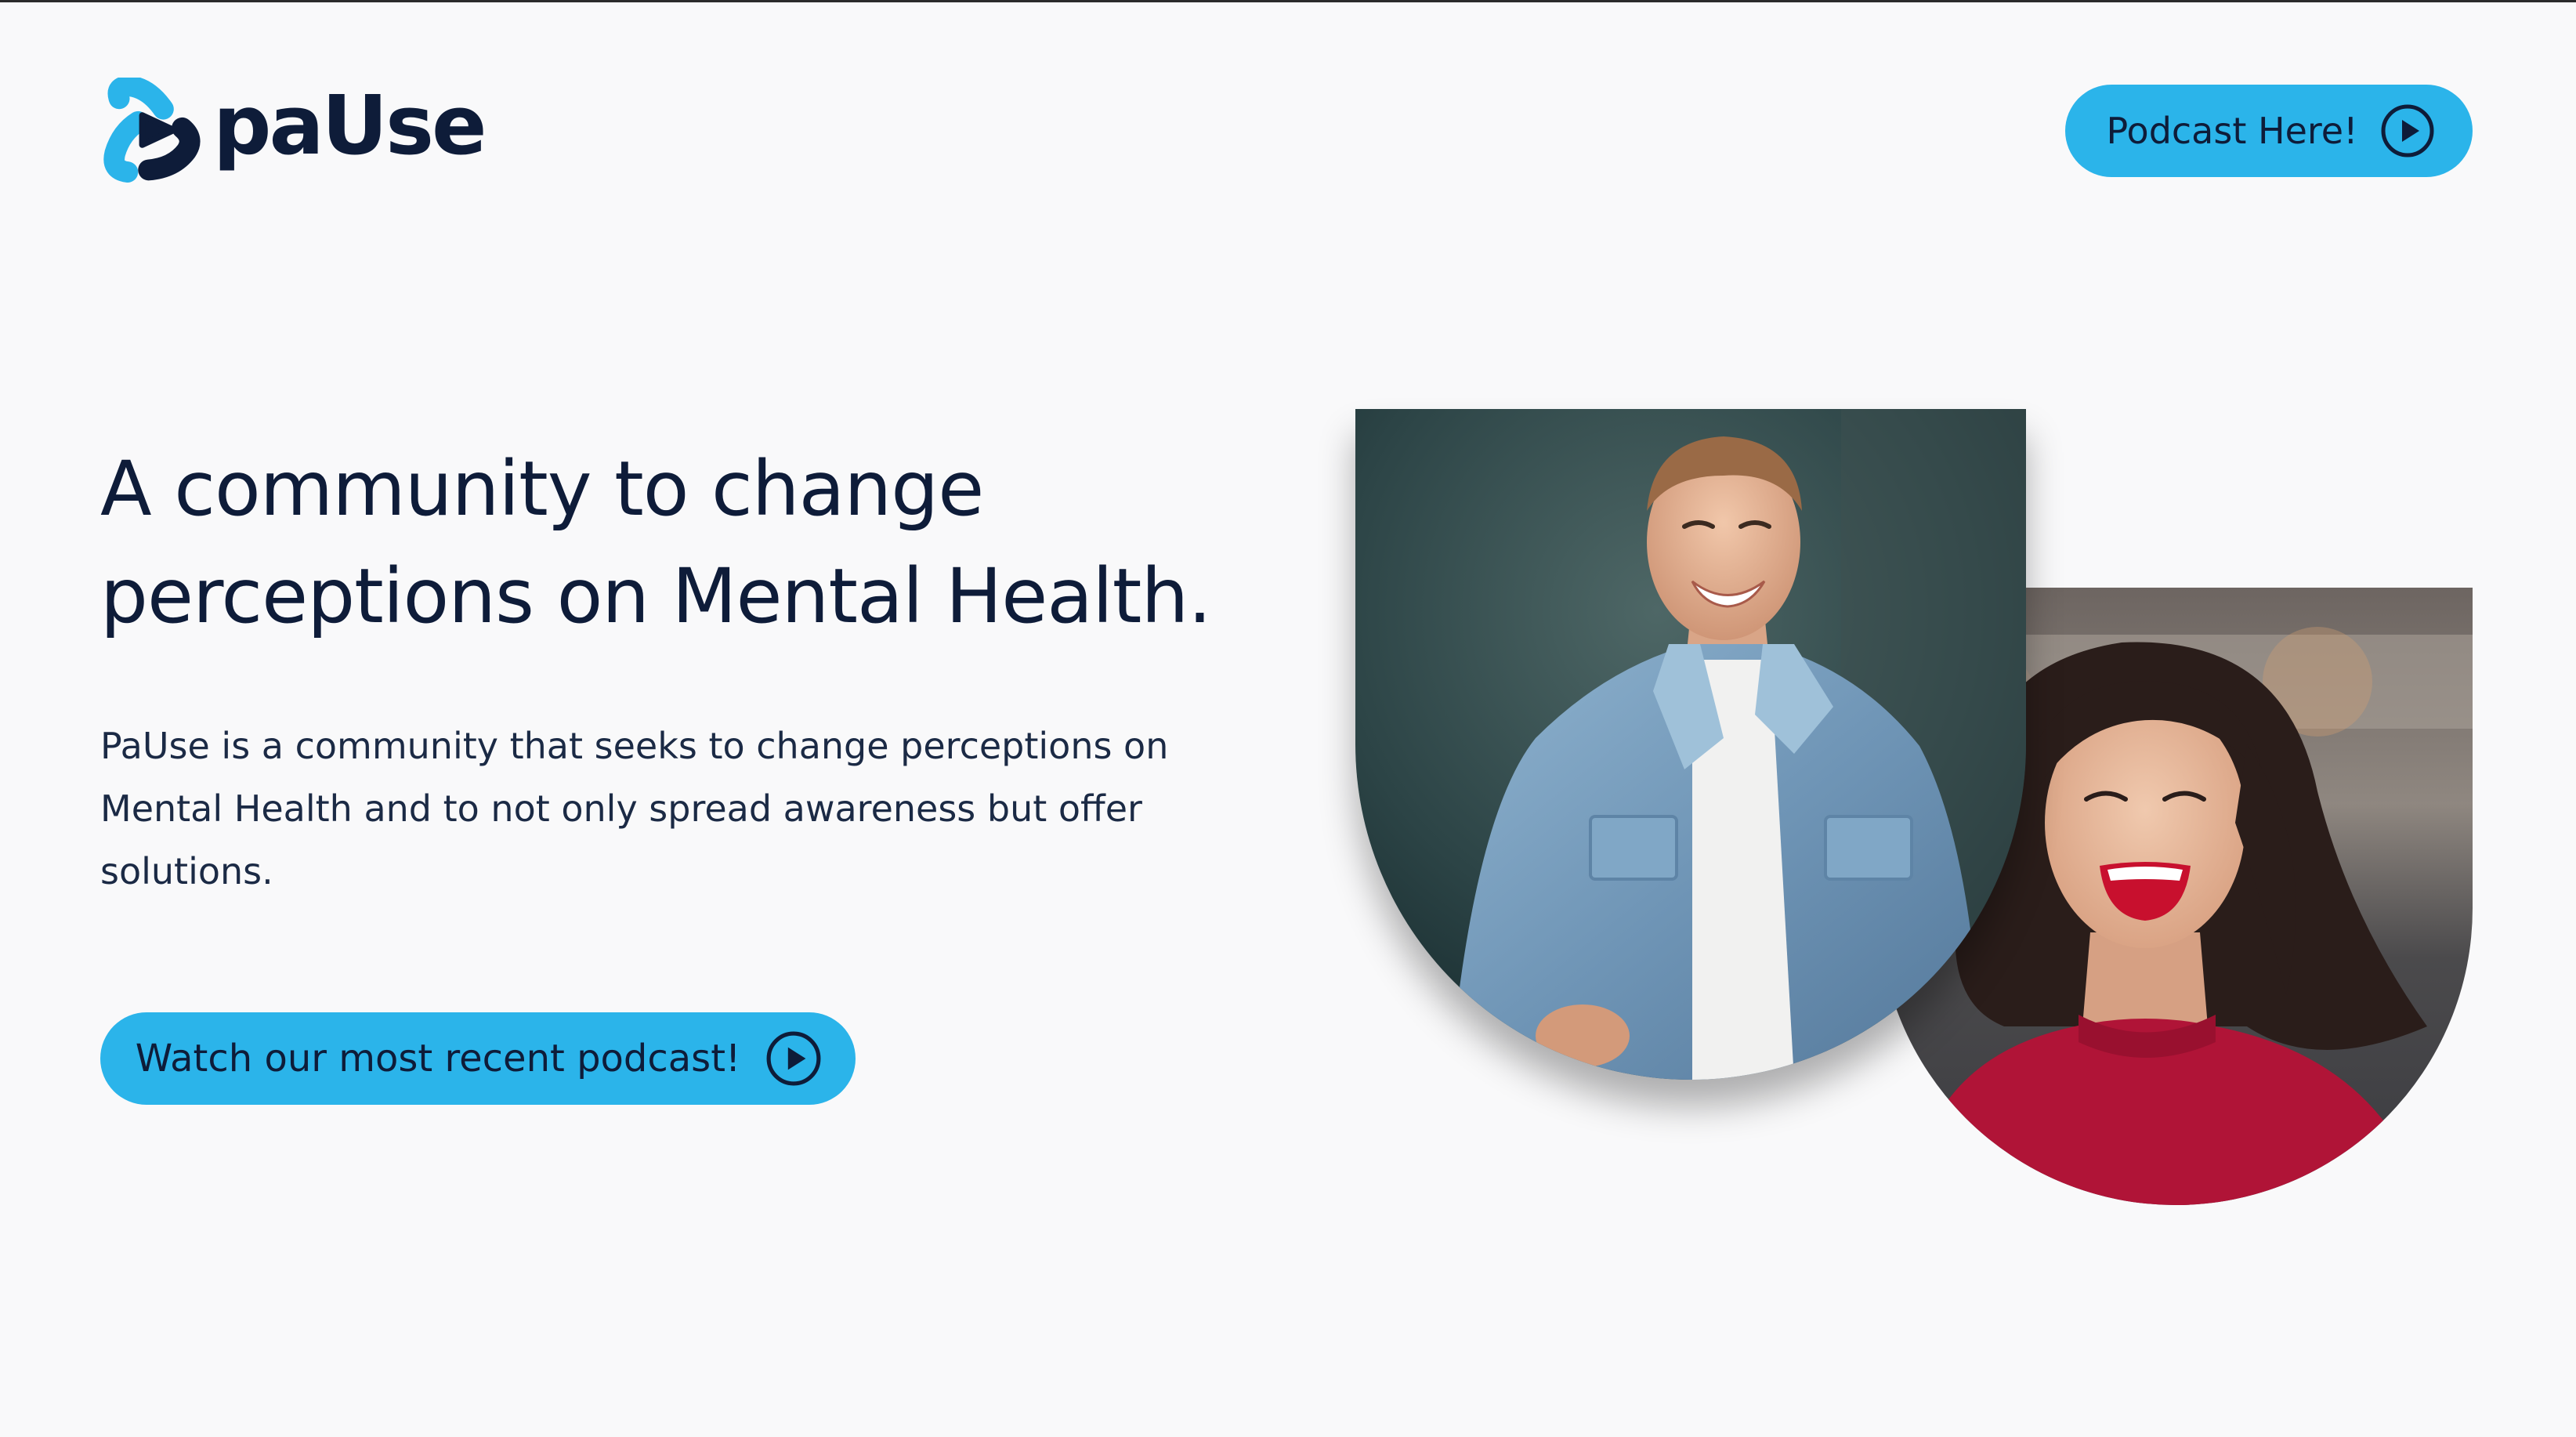 The width and height of the screenshot is (2576, 1437). I want to click on watch-podcast-label: Watch our most recent podcast!, so click(438, 1059).